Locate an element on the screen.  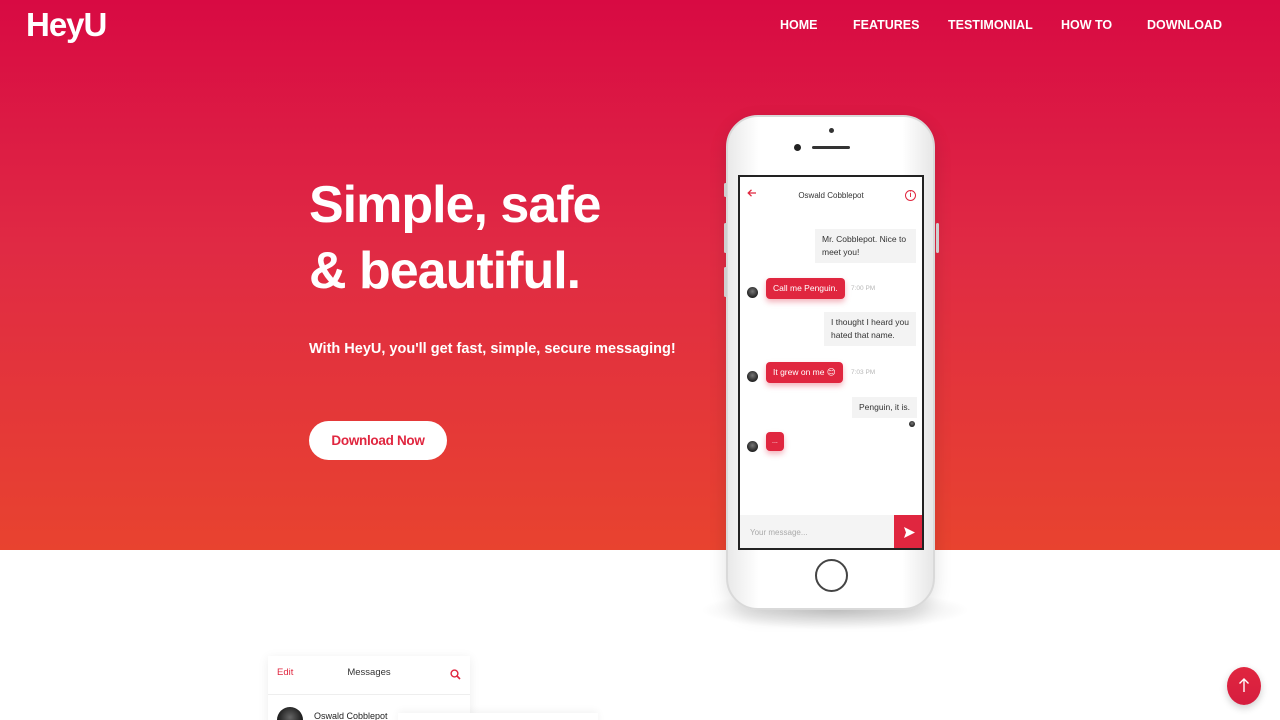
message-bubble-incoming: Call me Penguin. is located at coordinates (805, 288).